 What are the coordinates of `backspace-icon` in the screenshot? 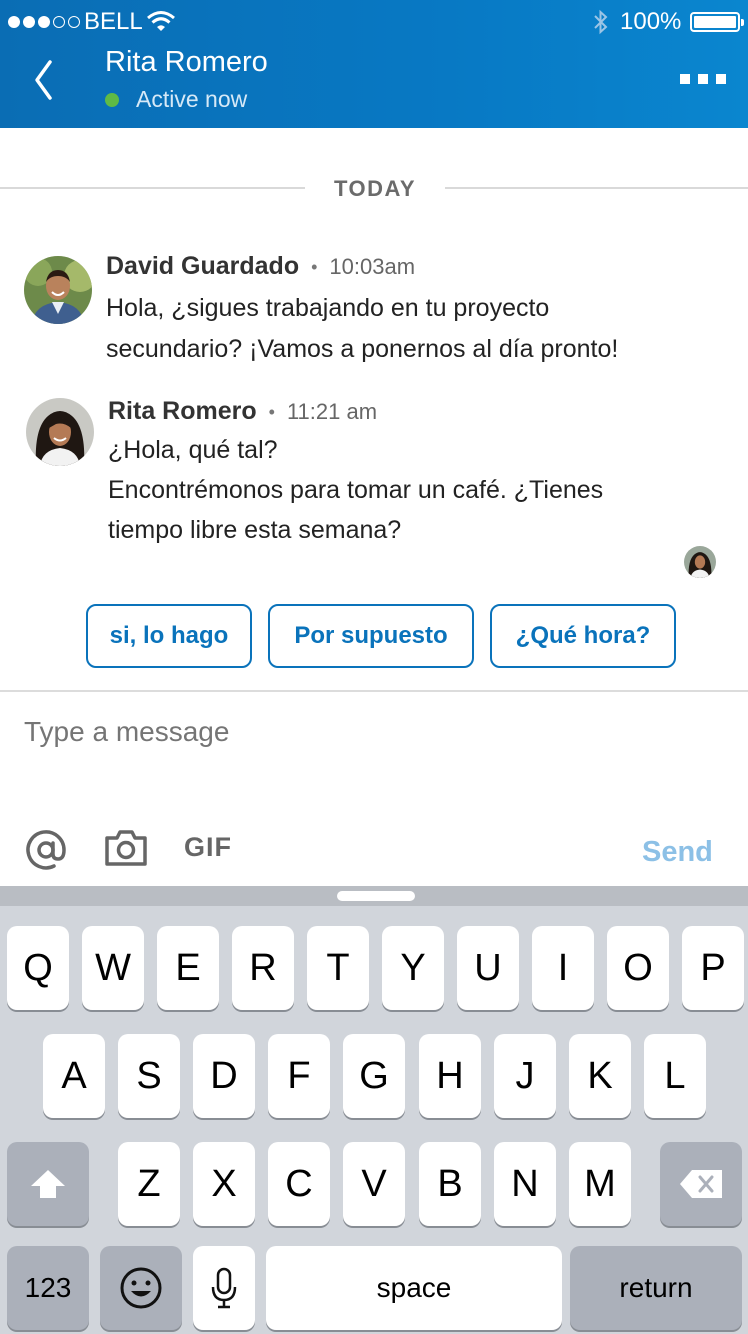 It's located at (701, 1184).